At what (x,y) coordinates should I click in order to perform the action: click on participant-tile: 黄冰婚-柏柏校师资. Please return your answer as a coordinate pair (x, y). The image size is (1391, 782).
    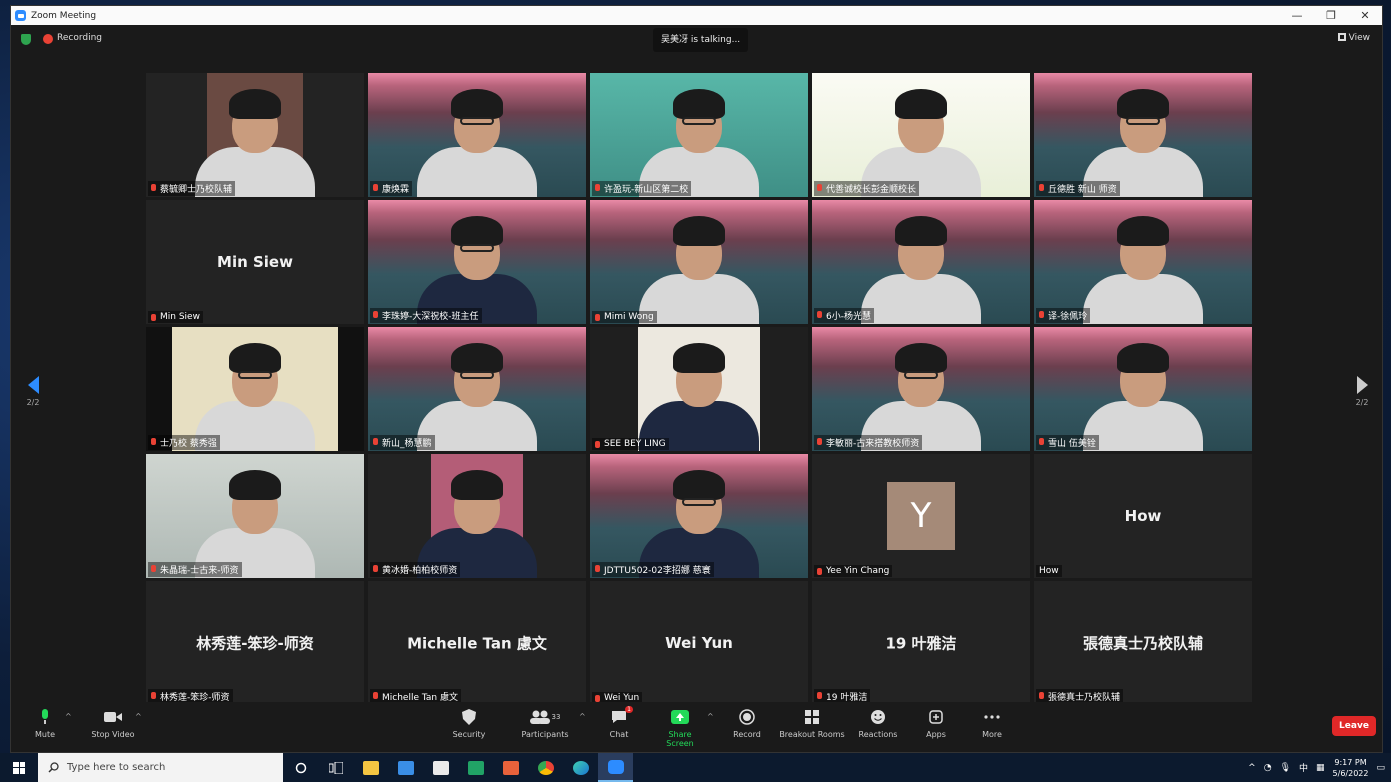
    Looking at the image, I should click on (477, 516).